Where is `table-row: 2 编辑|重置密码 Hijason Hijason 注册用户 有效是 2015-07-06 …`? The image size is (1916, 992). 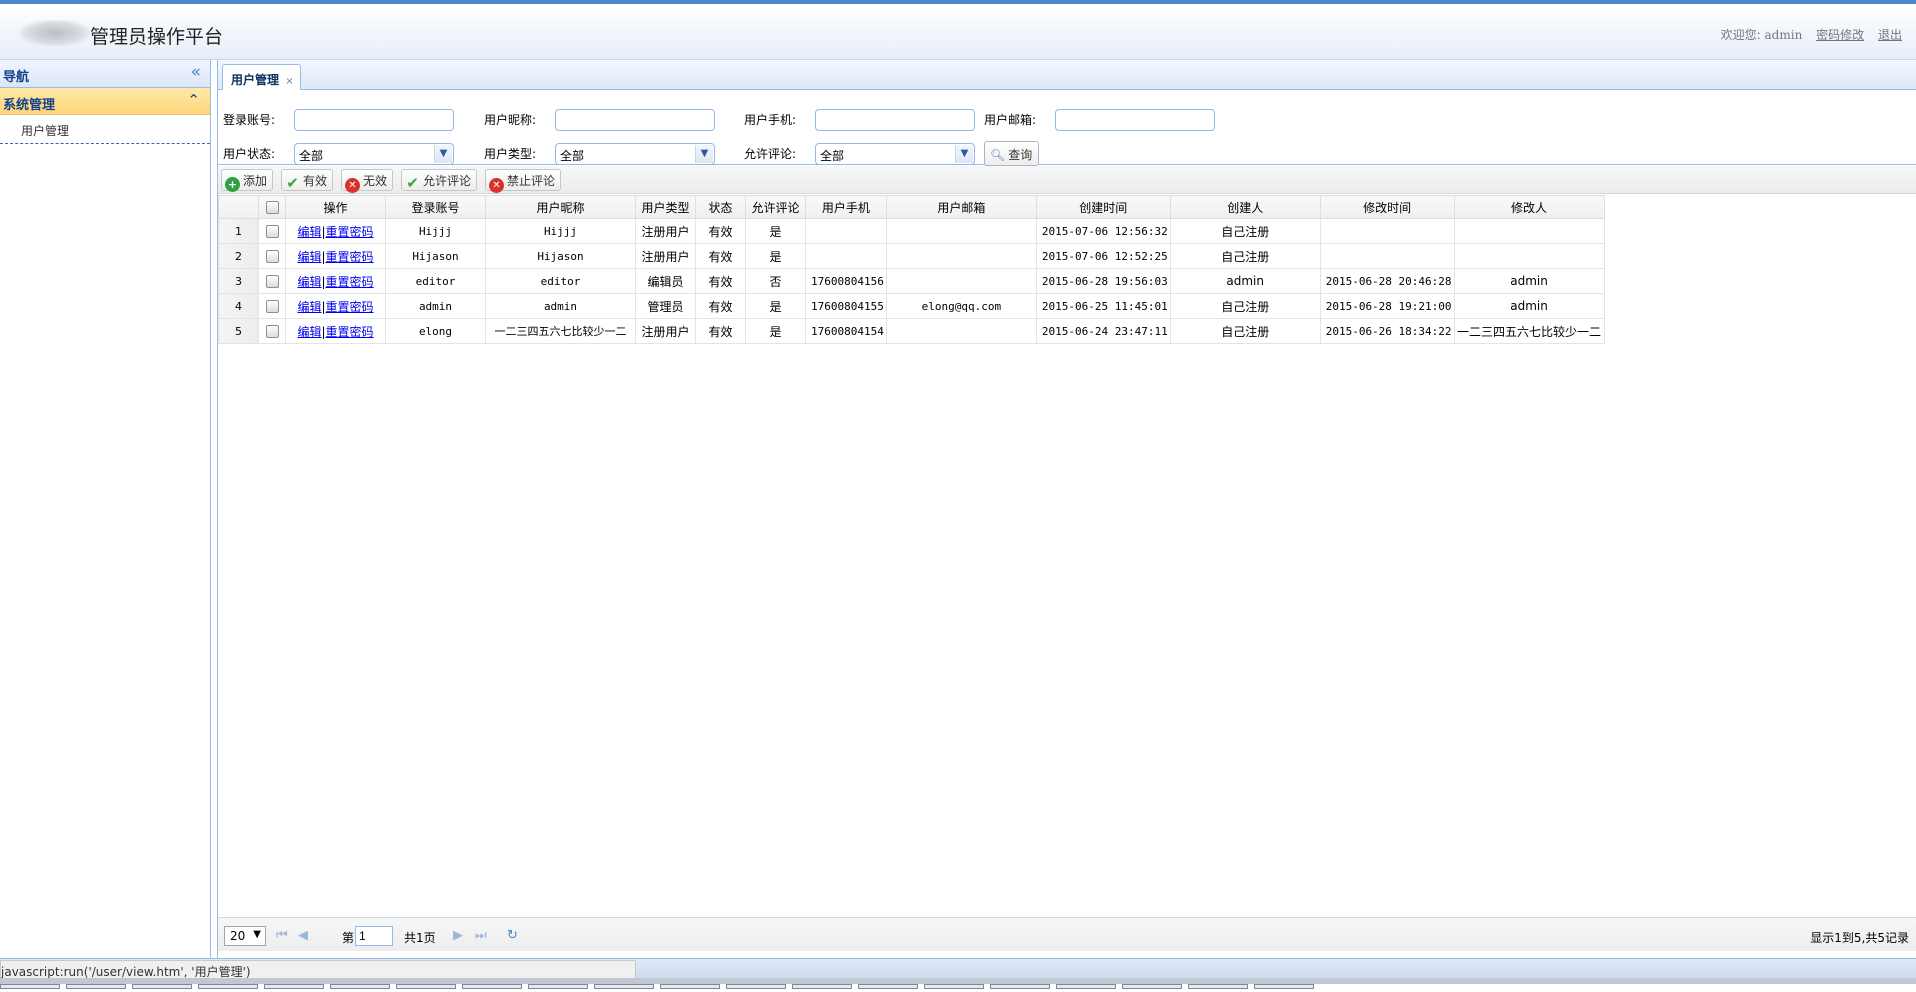 table-row: 2 编辑|重置密码 Hijason Hijason 注册用户 有效是 2015-07-06 … is located at coordinates (911, 256).